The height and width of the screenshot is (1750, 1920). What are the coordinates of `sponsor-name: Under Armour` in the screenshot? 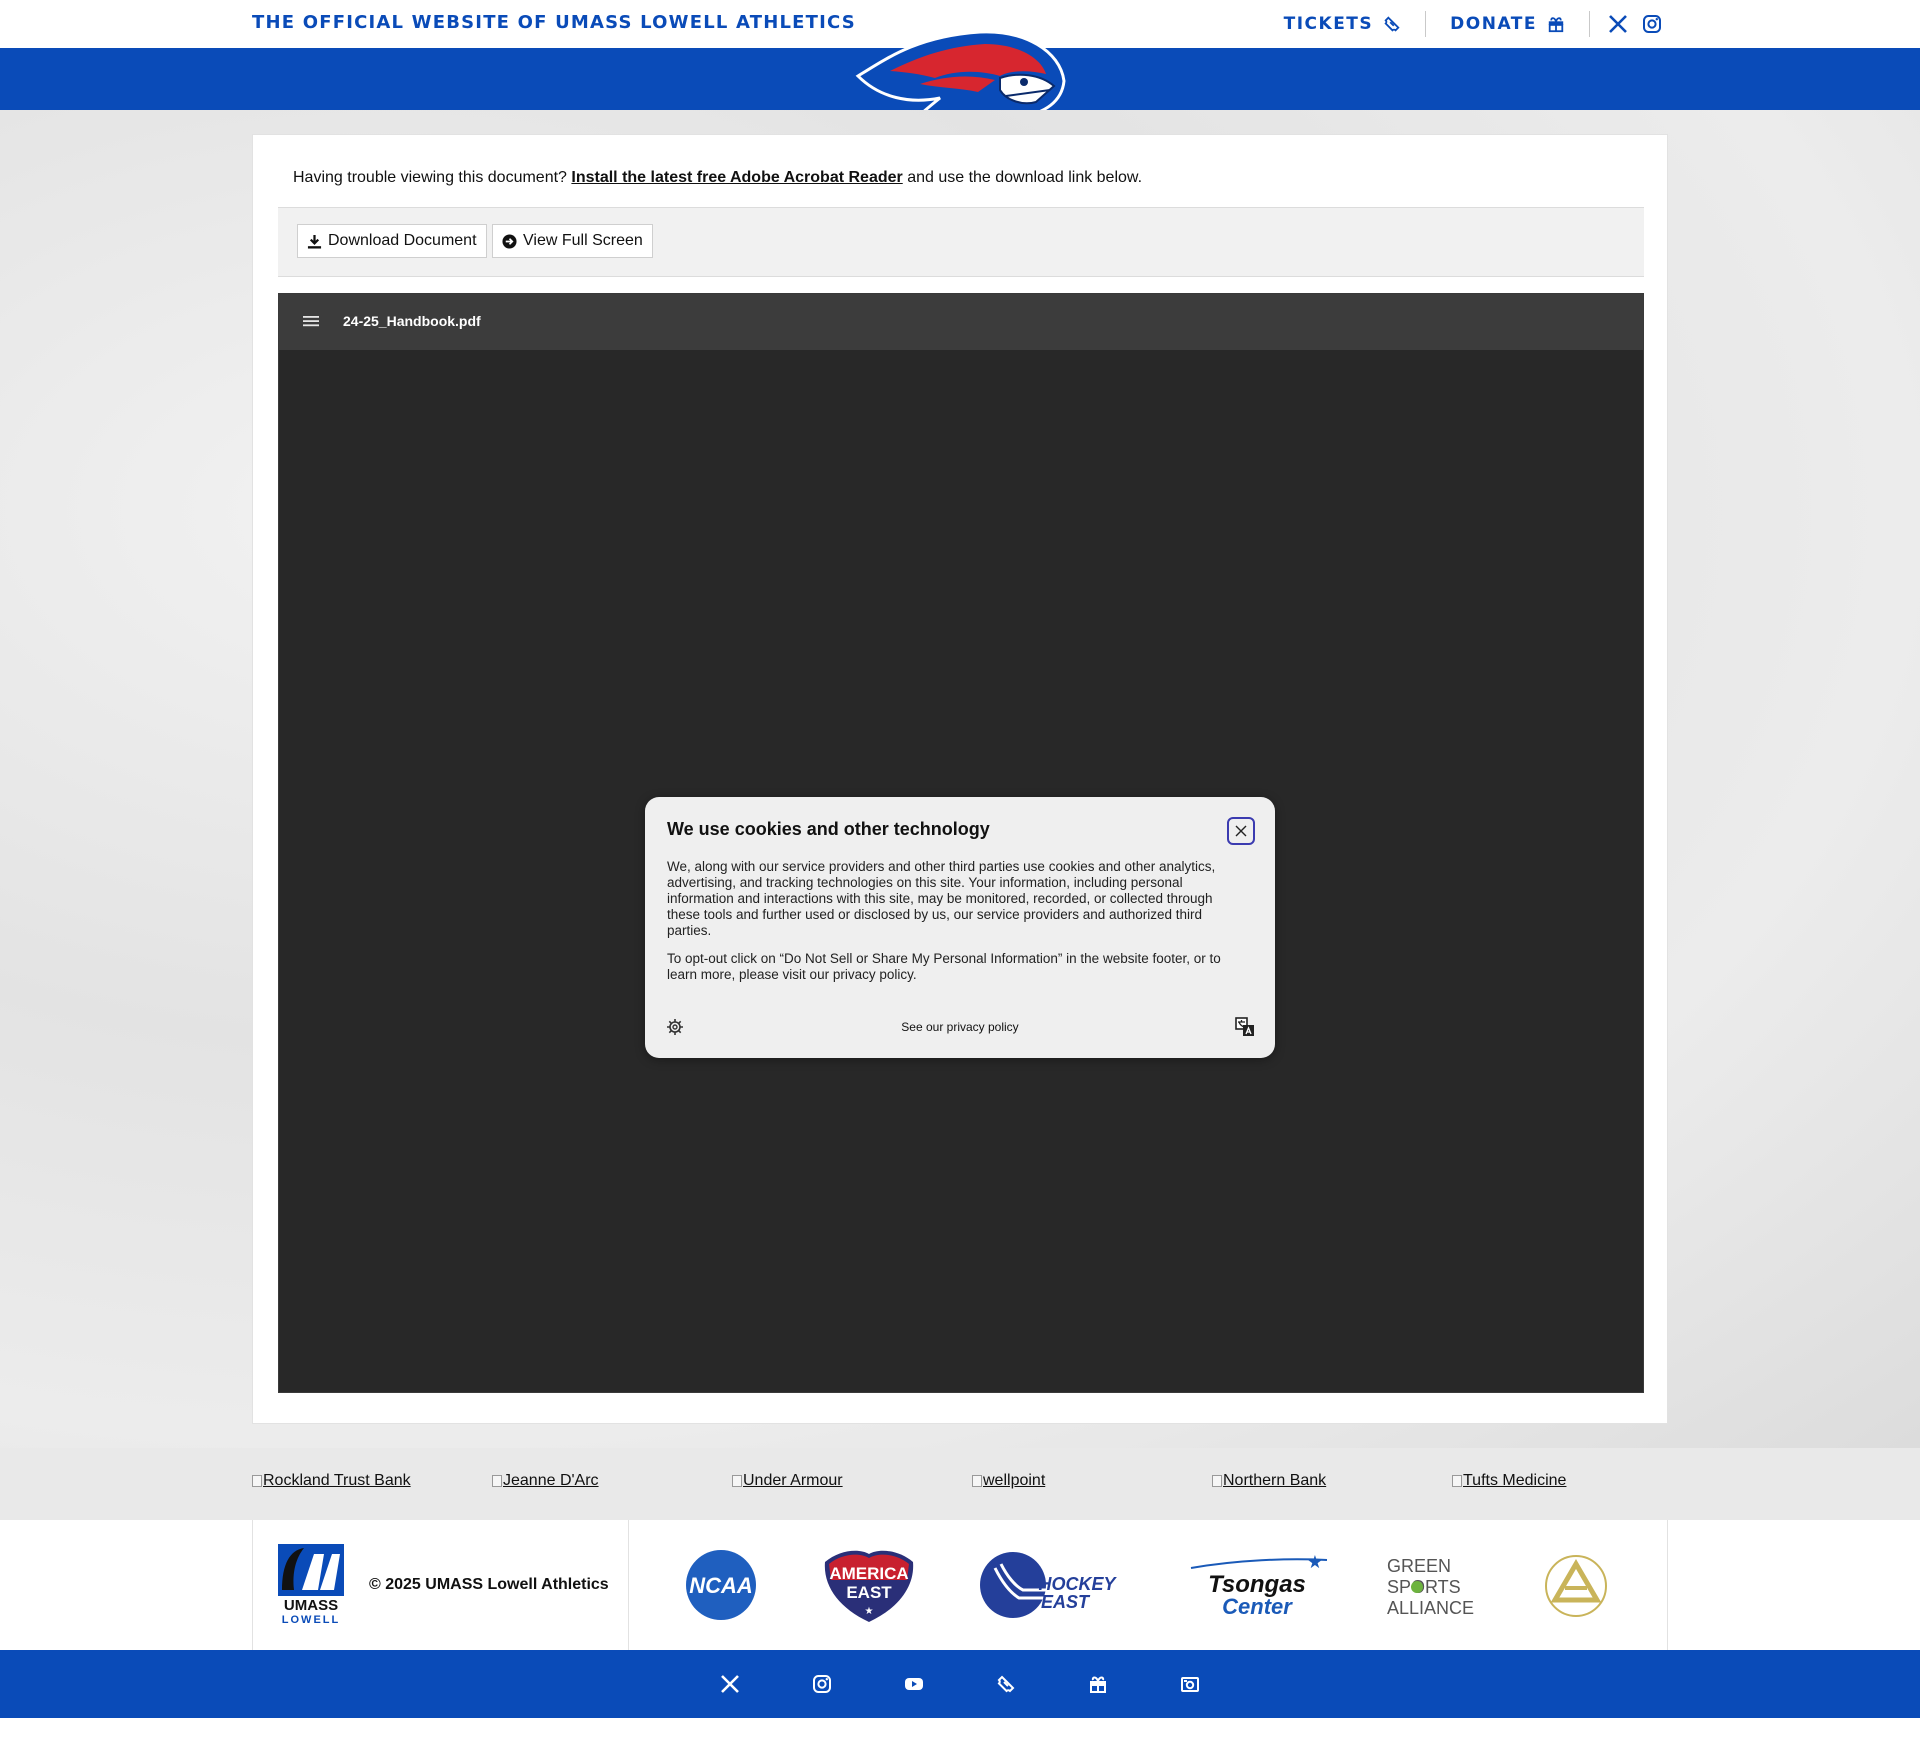 It's located at (793, 1480).